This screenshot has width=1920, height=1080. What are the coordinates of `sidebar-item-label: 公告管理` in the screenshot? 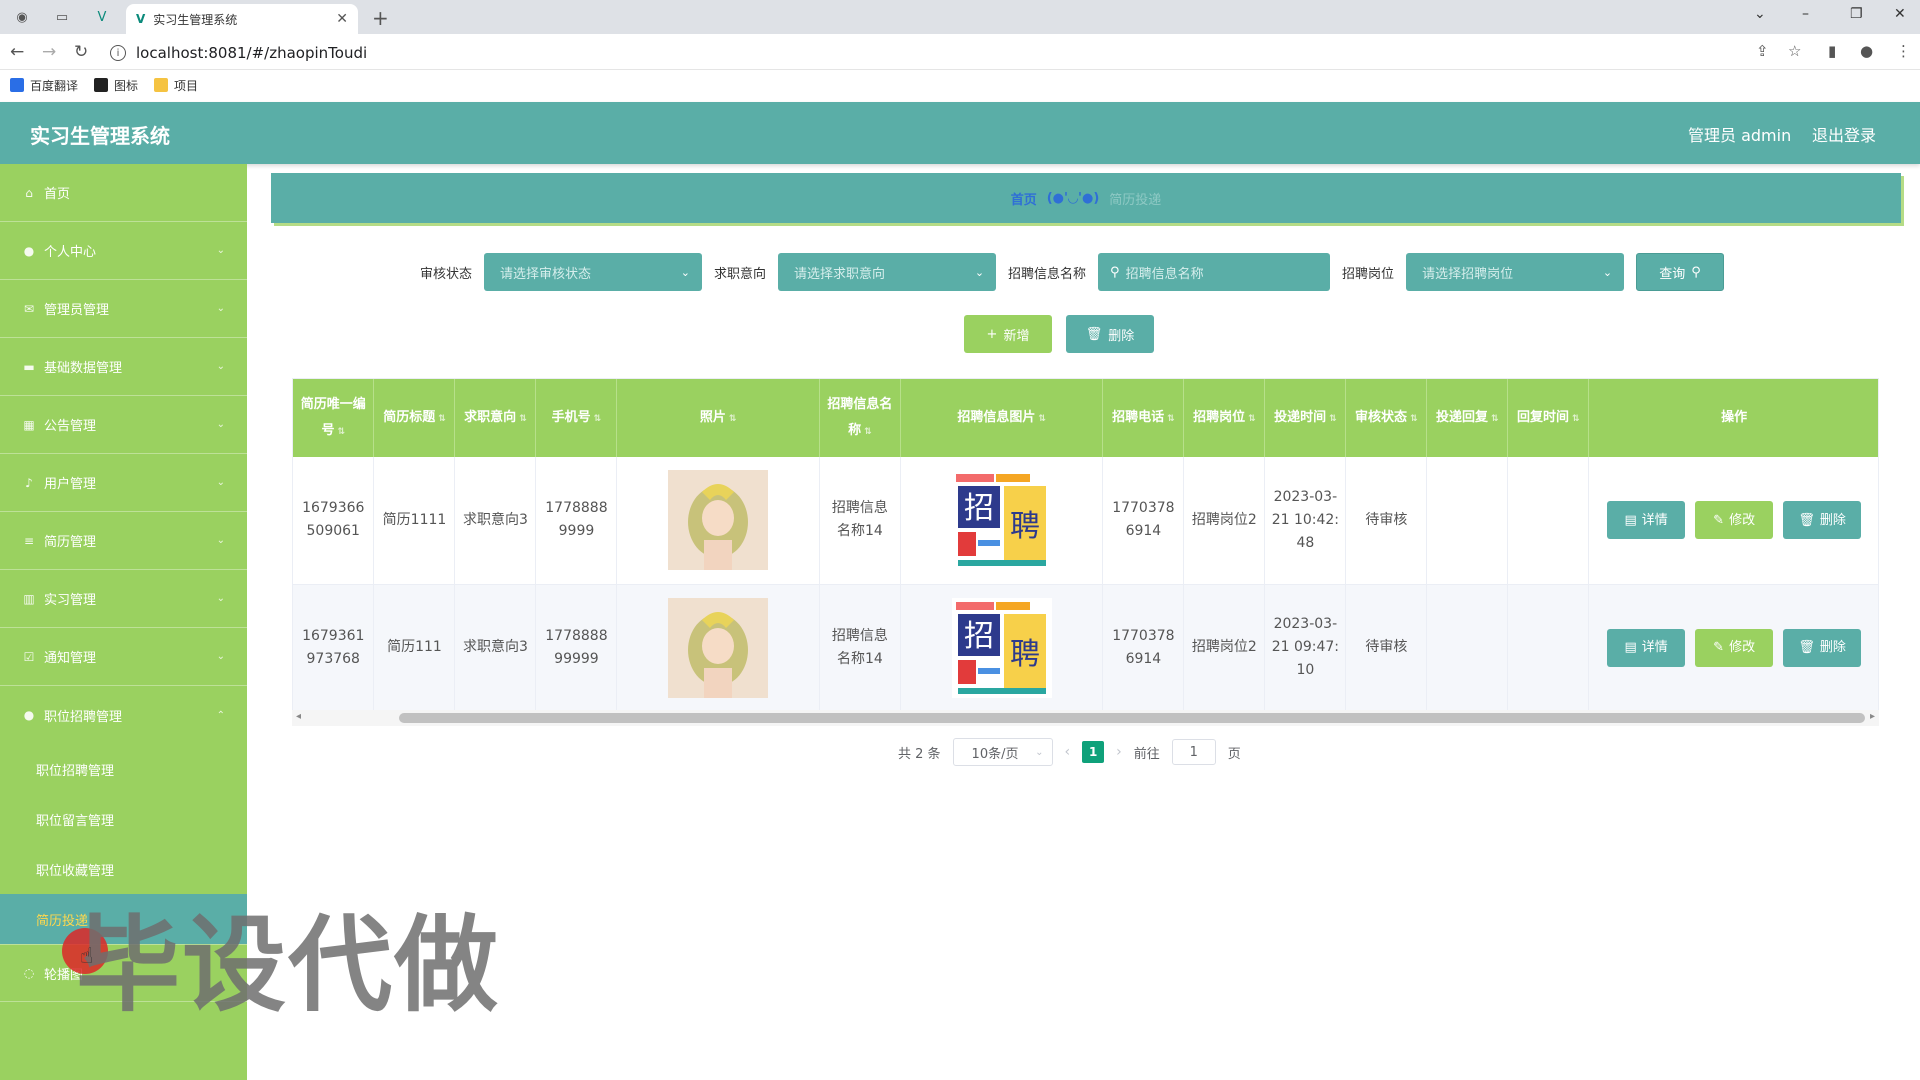 It's located at (70, 426).